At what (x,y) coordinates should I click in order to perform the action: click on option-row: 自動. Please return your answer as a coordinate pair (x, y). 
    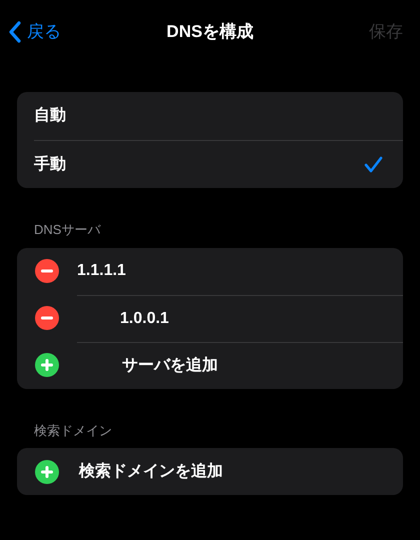
    Looking at the image, I should click on (218, 116).